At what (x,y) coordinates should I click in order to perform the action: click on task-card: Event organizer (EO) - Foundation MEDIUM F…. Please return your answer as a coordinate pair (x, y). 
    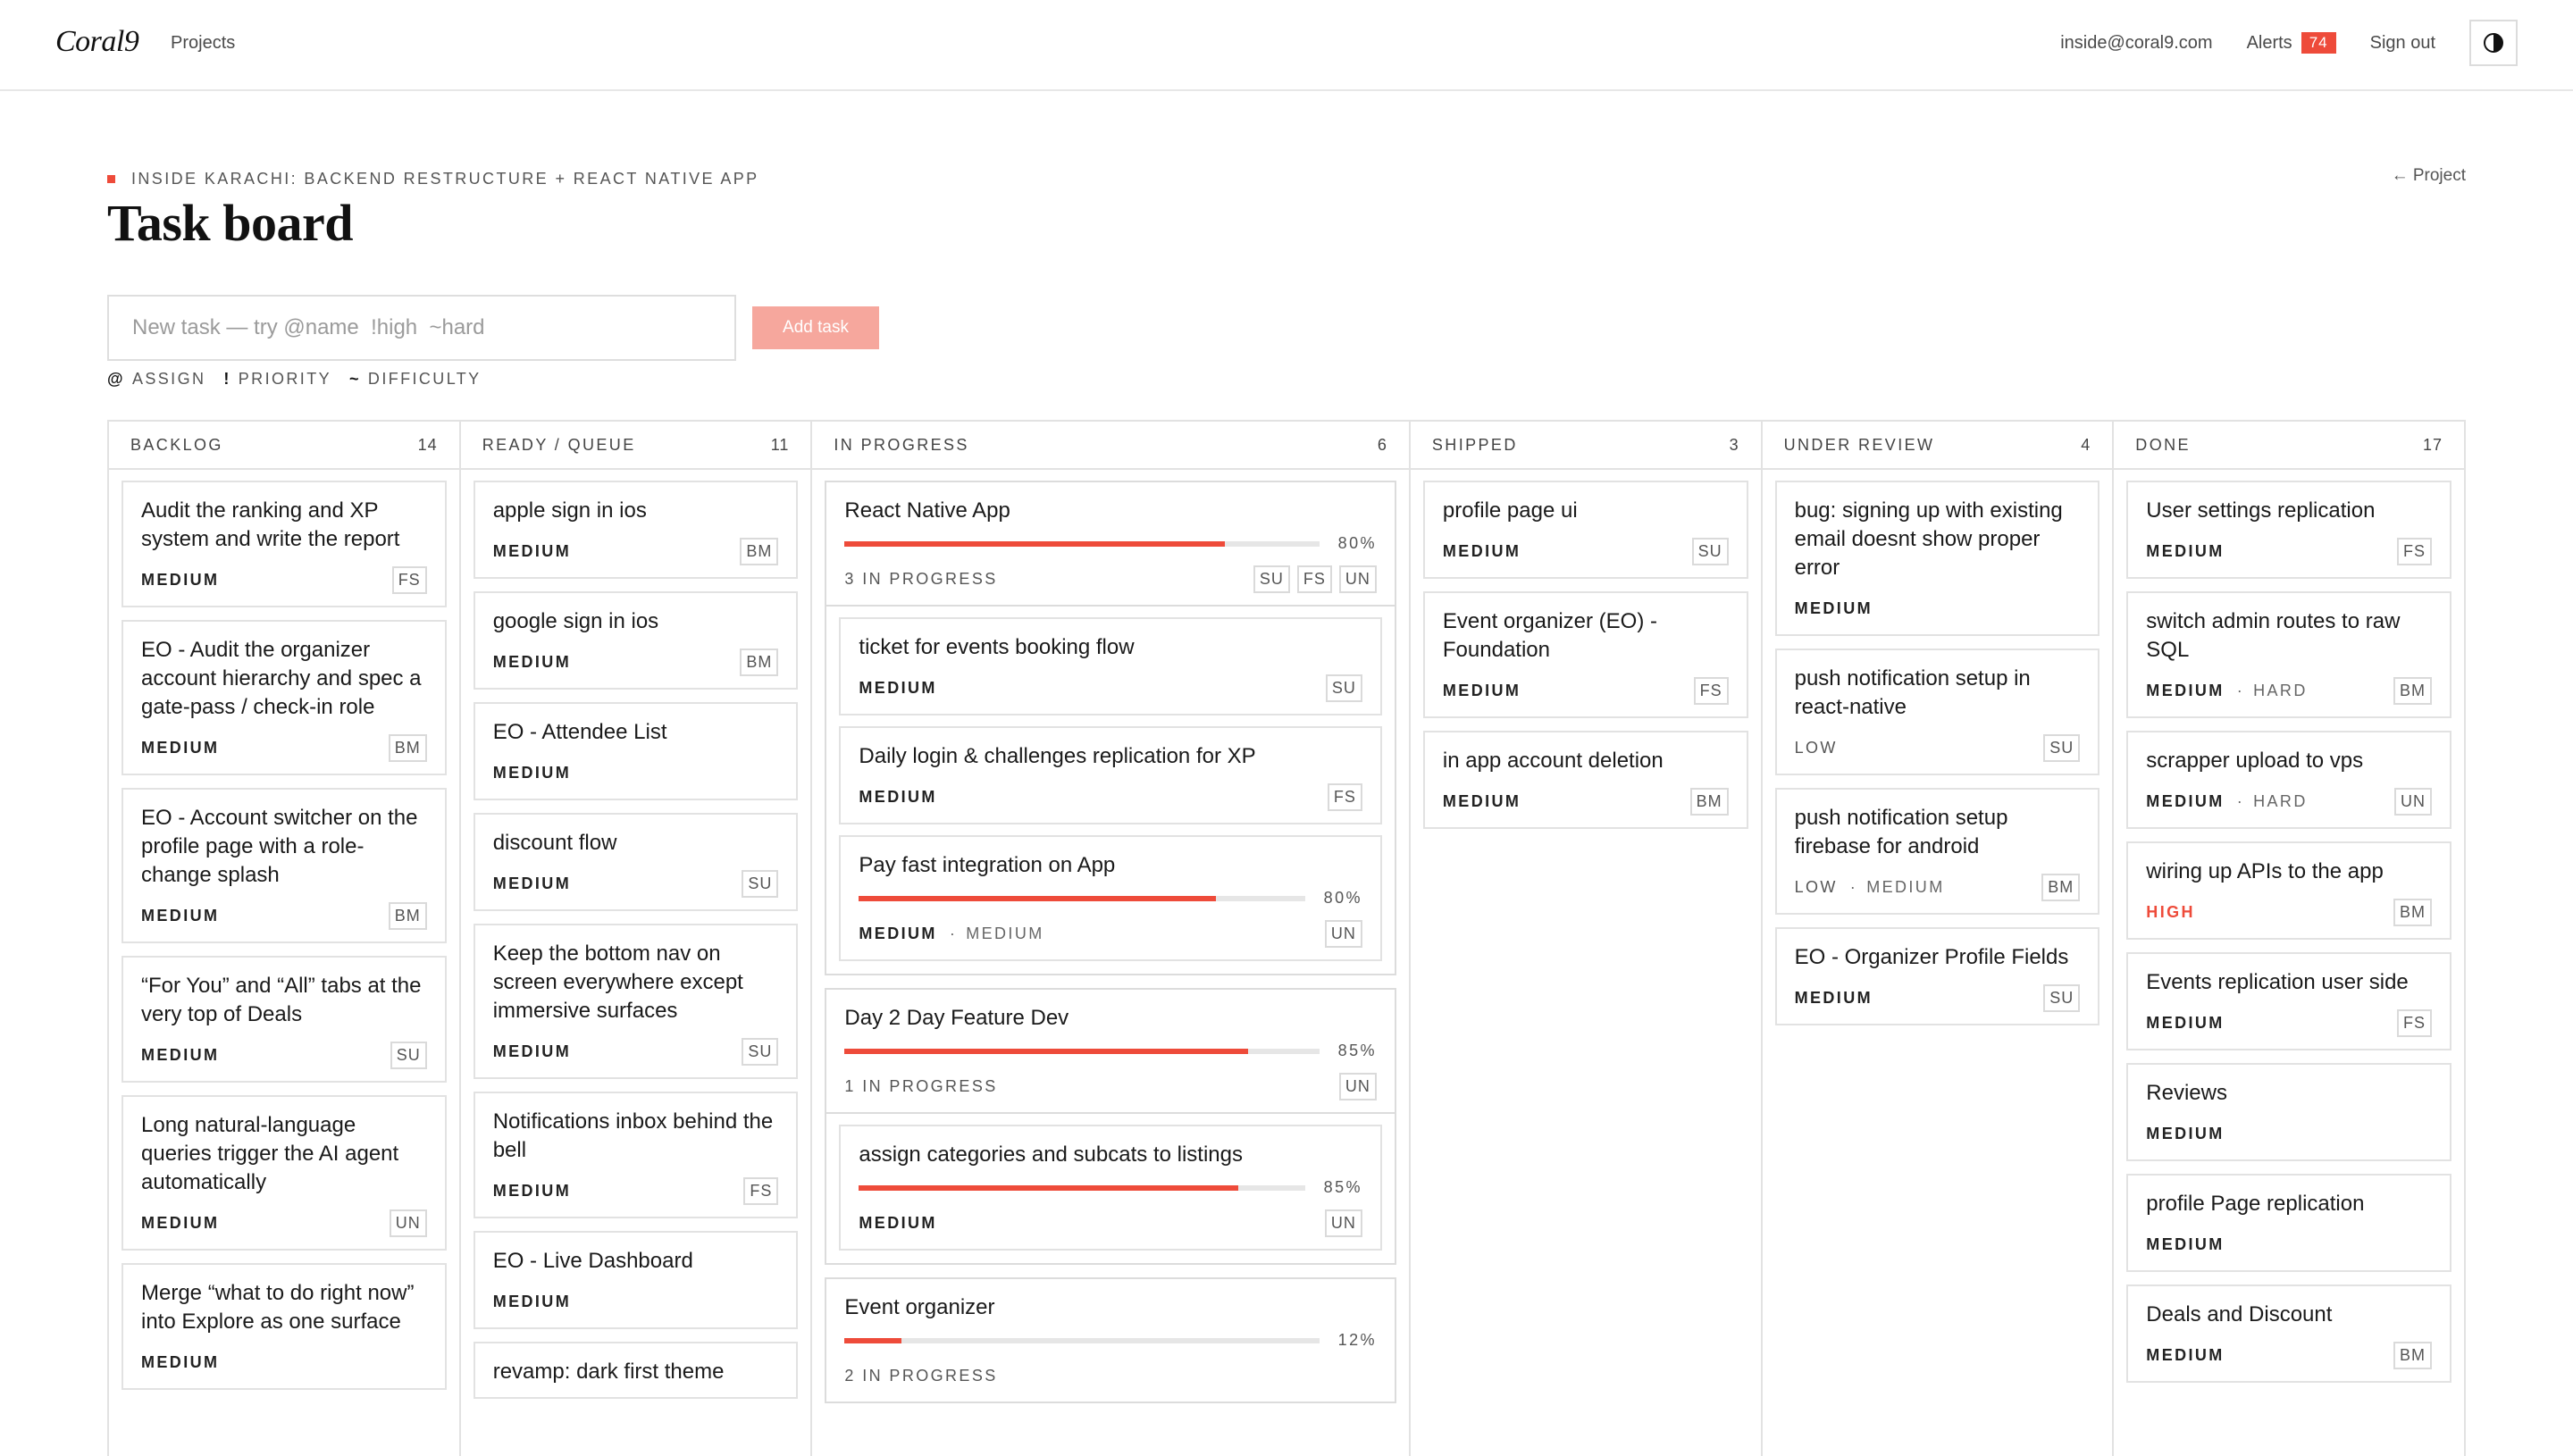
    Looking at the image, I should click on (1585, 654).